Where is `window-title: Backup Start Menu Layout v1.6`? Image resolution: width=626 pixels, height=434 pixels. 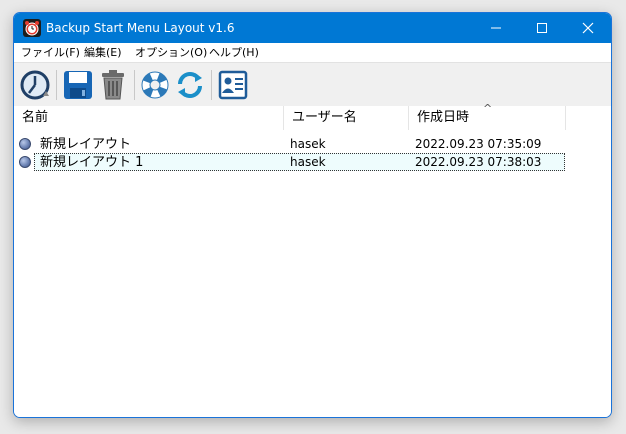 window-title: Backup Start Menu Layout v1.6 is located at coordinates (140, 28).